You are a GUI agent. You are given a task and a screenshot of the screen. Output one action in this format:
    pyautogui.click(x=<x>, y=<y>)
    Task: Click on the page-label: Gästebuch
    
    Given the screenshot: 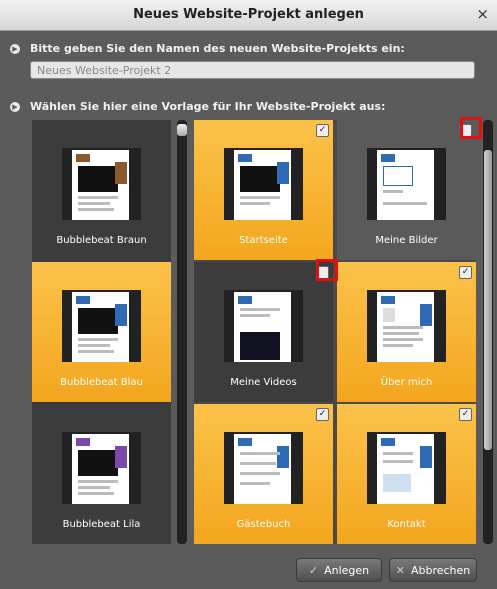 What is the action you would take?
    pyautogui.click(x=263, y=524)
    